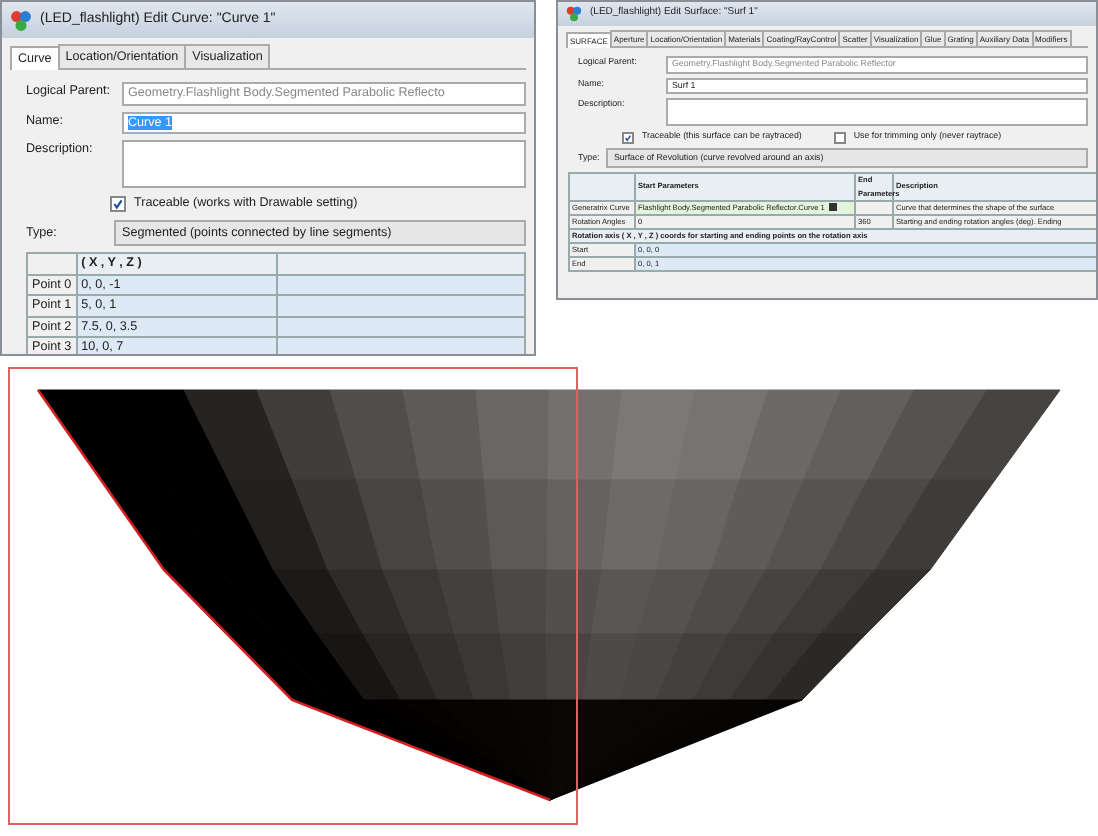 This screenshot has width=1098, height=836. I want to click on table-cell, so click(52, 264).